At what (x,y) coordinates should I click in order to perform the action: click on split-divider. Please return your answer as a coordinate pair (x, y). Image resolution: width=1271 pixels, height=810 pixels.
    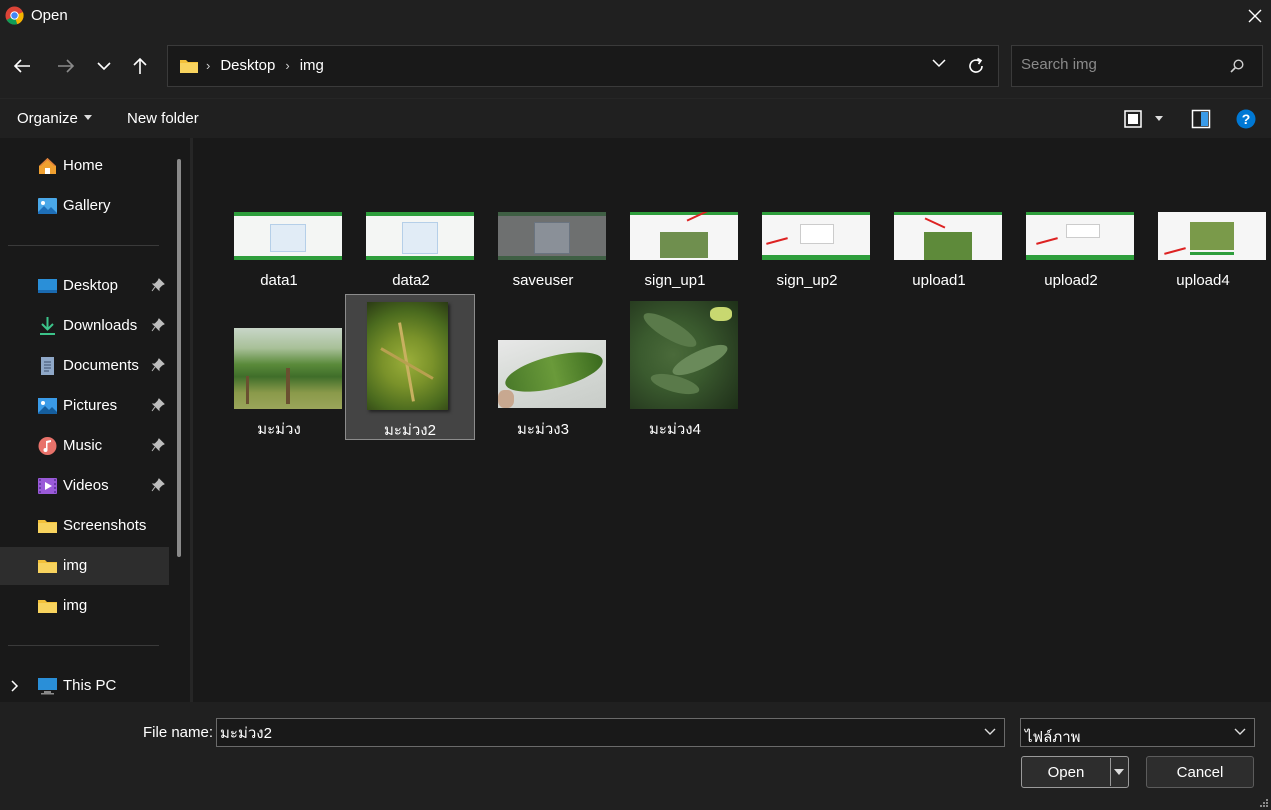
    Looking at the image, I should click on (1110, 772).